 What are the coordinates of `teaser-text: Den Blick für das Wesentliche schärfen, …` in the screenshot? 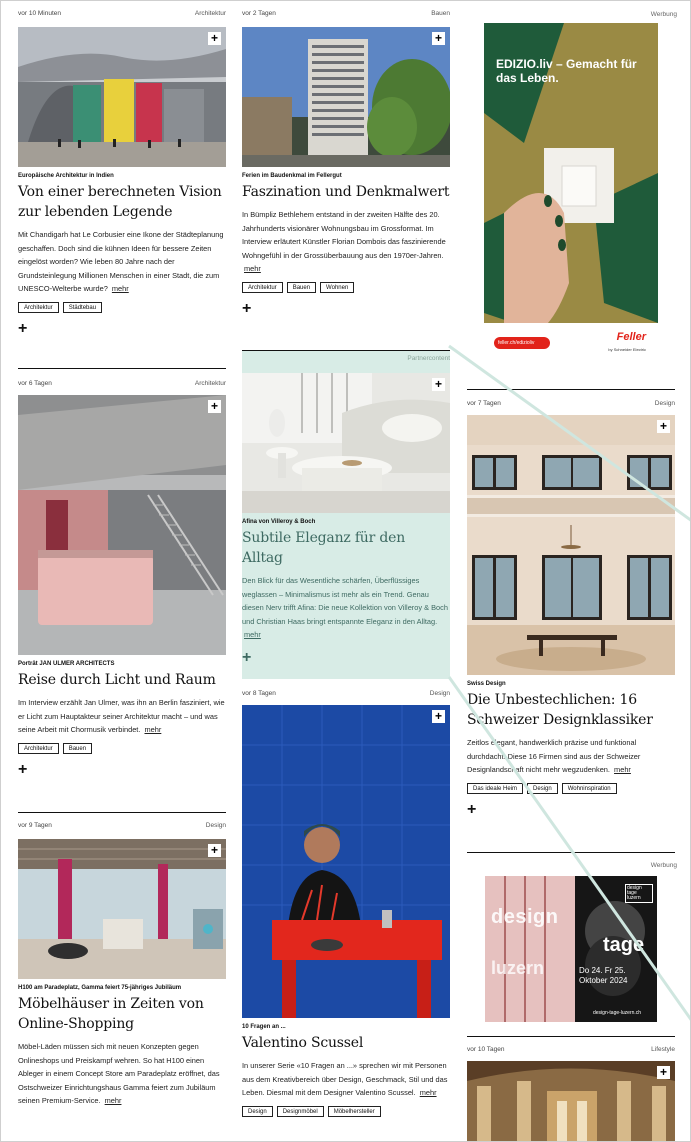 It's located at (345, 601).